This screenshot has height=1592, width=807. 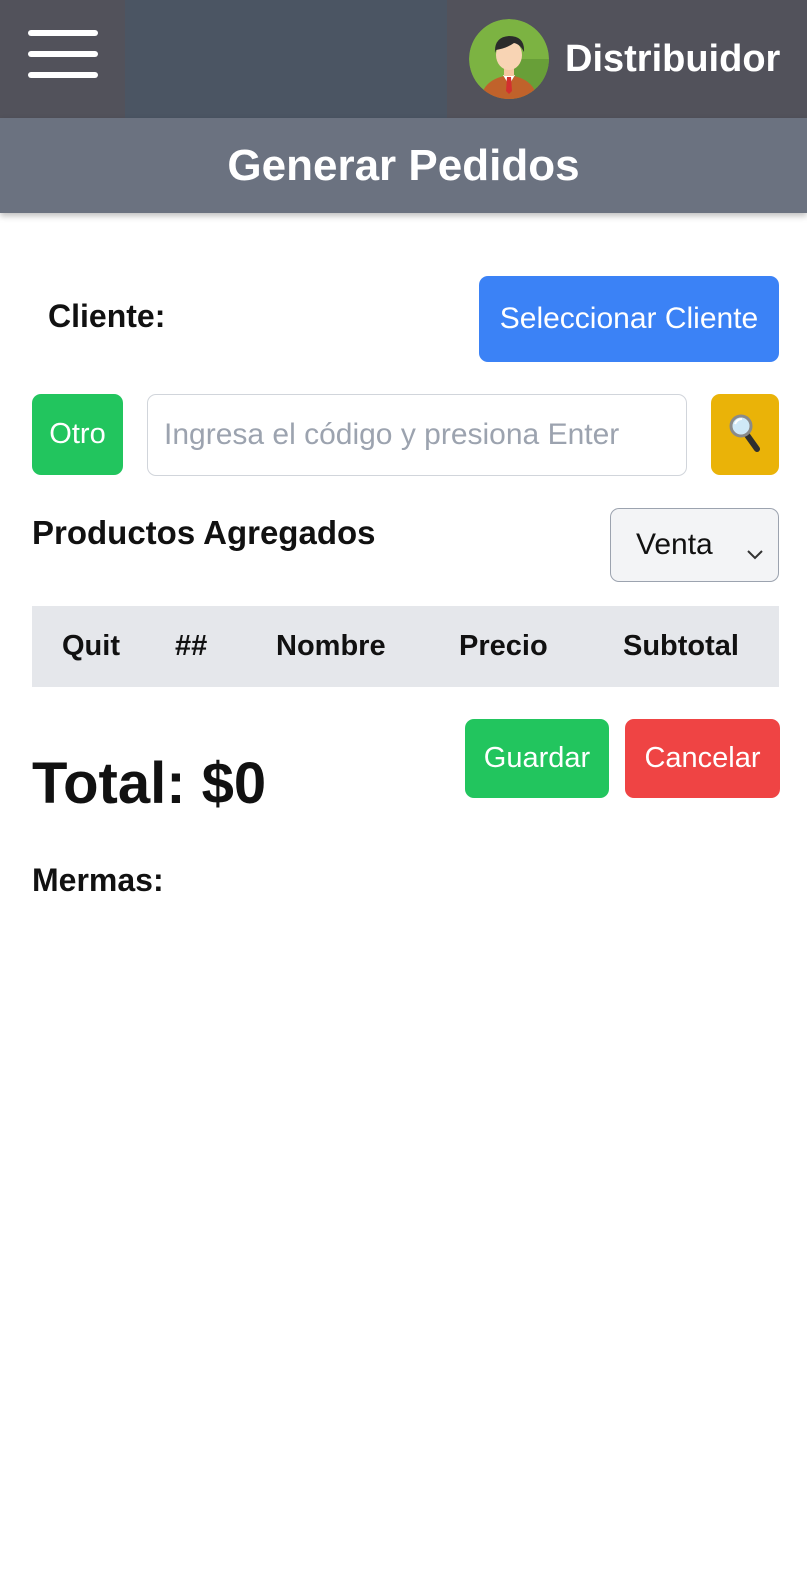 What do you see at coordinates (107, 316) in the screenshot?
I see `client-label: Cliente:` at bounding box center [107, 316].